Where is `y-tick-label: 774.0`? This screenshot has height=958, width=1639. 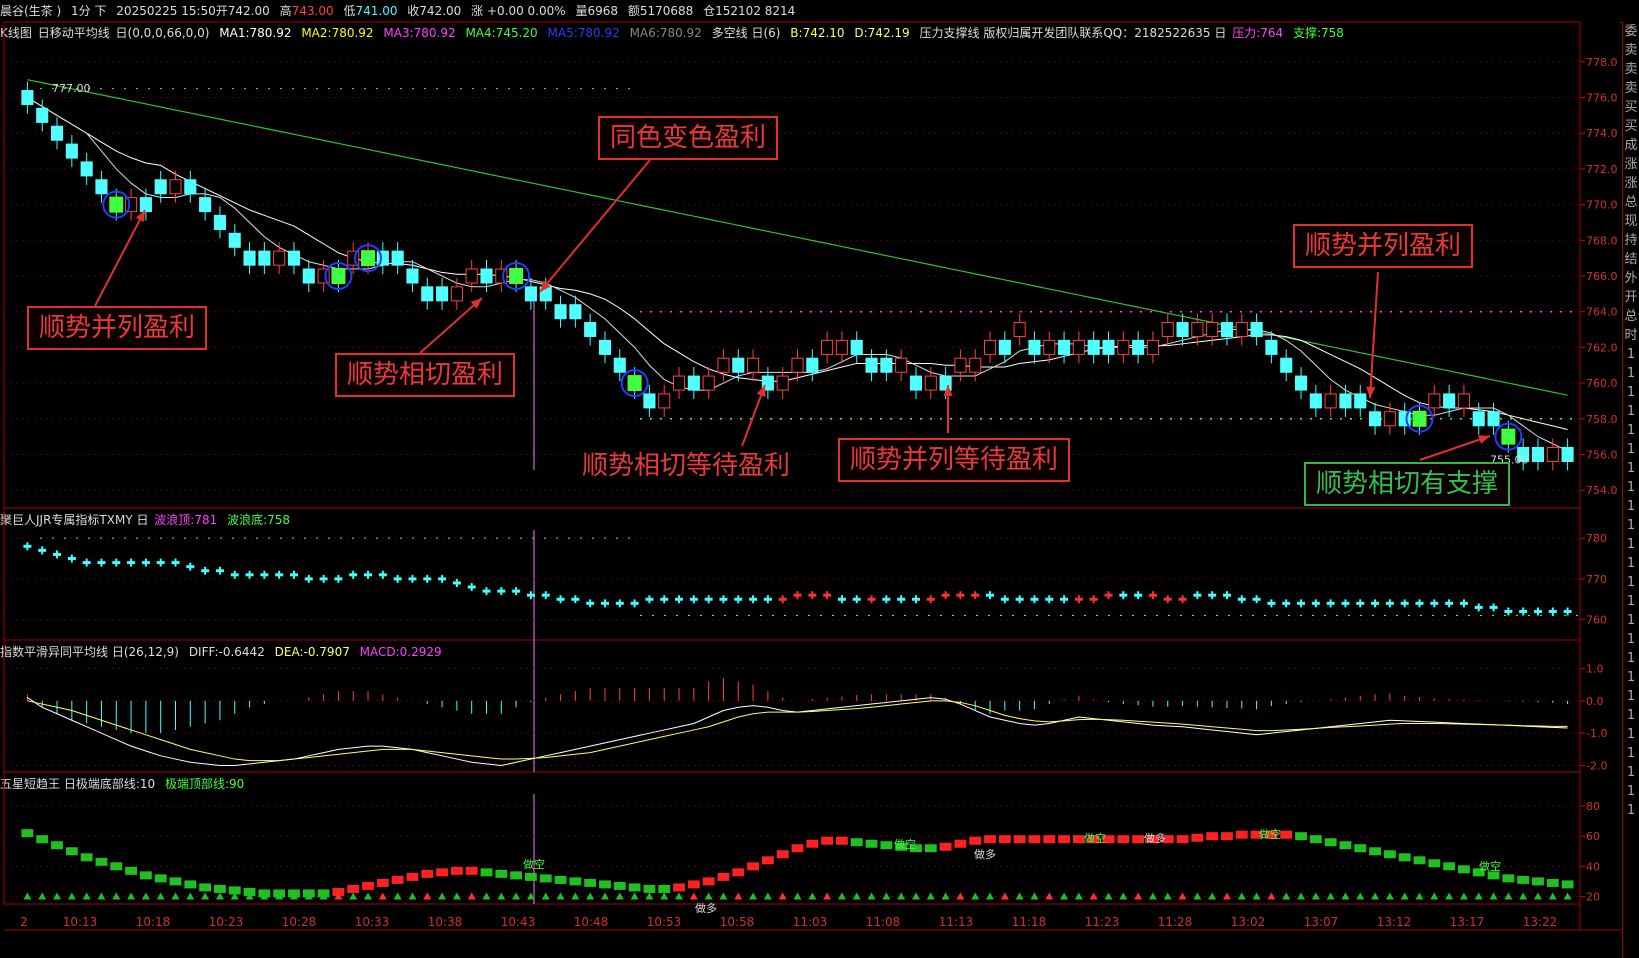
y-tick-label: 774.0 is located at coordinates (1602, 133).